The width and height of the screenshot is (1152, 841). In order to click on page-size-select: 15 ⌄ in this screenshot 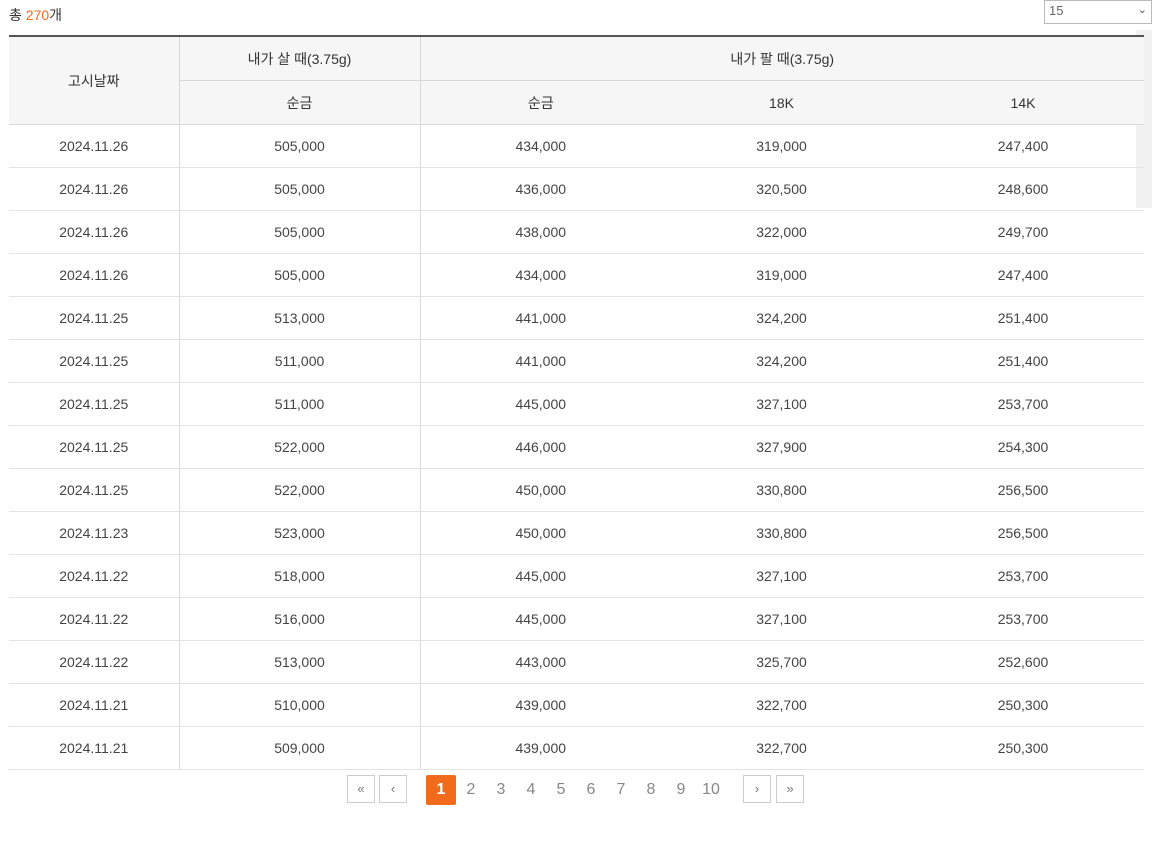, I will do `click(1098, 12)`.